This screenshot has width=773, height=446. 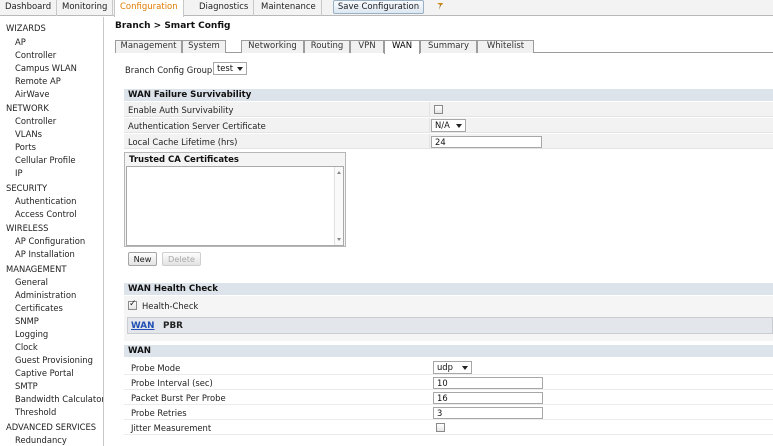 I want to click on probe-retries-label: Probe Retries, so click(x=159, y=413).